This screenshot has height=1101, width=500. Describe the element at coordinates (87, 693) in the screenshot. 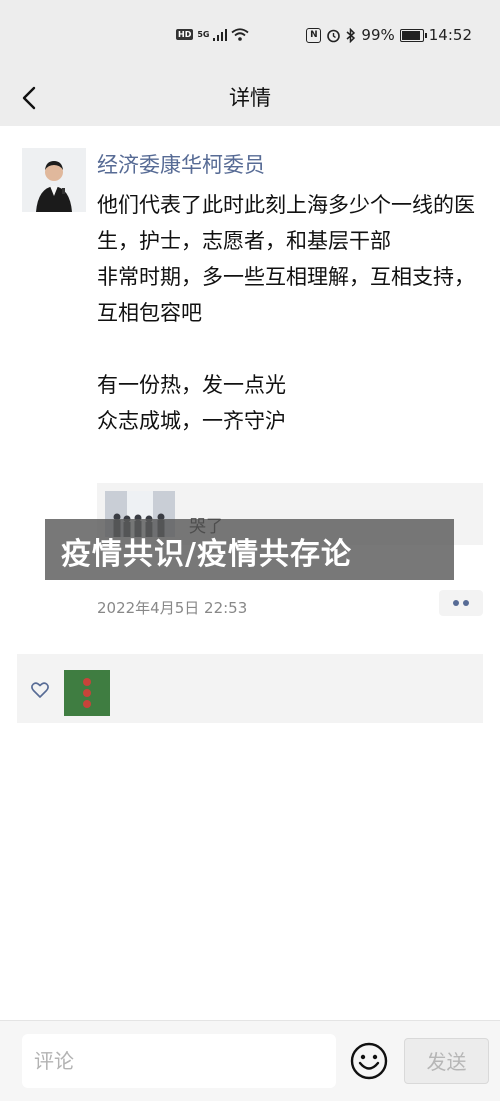

I see `liker-avatar` at that location.